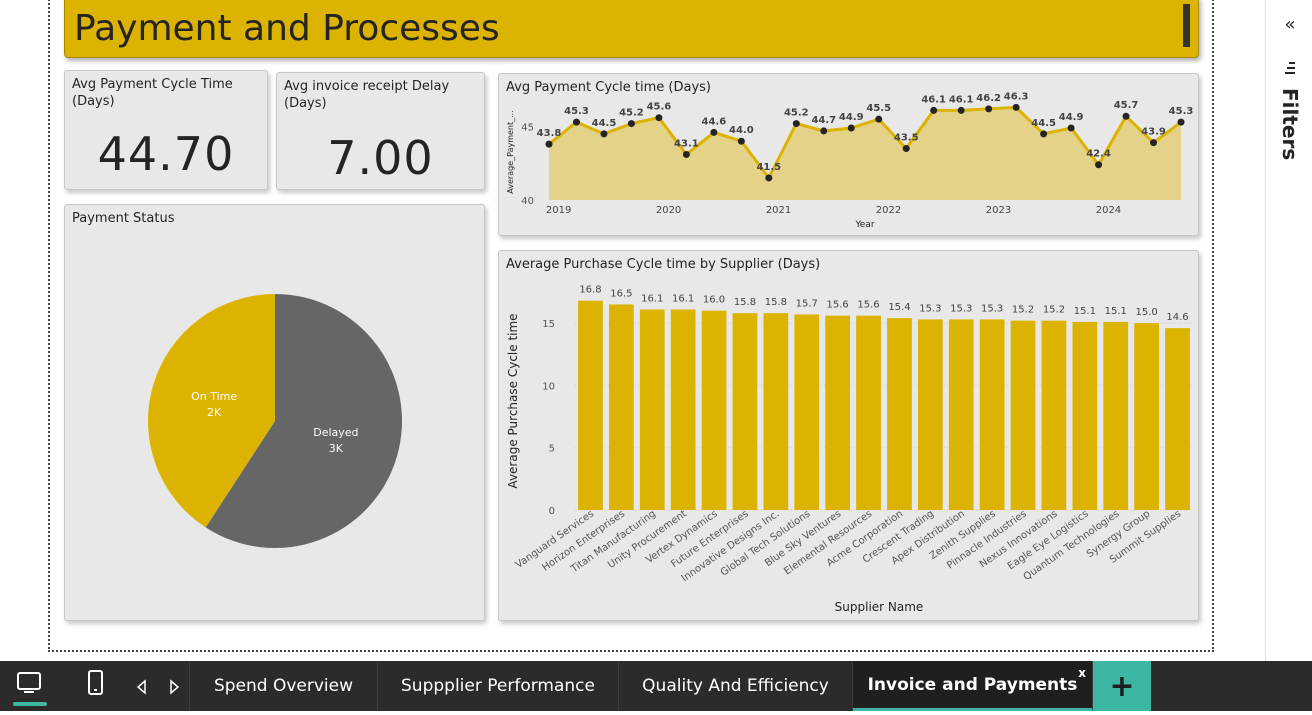 Image resolution: width=1312 pixels, height=715 pixels. What do you see at coordinates (1085, 311) in the screenshot?
I see `bar-data-label: 15.1` at bounding box center [1085, 311].